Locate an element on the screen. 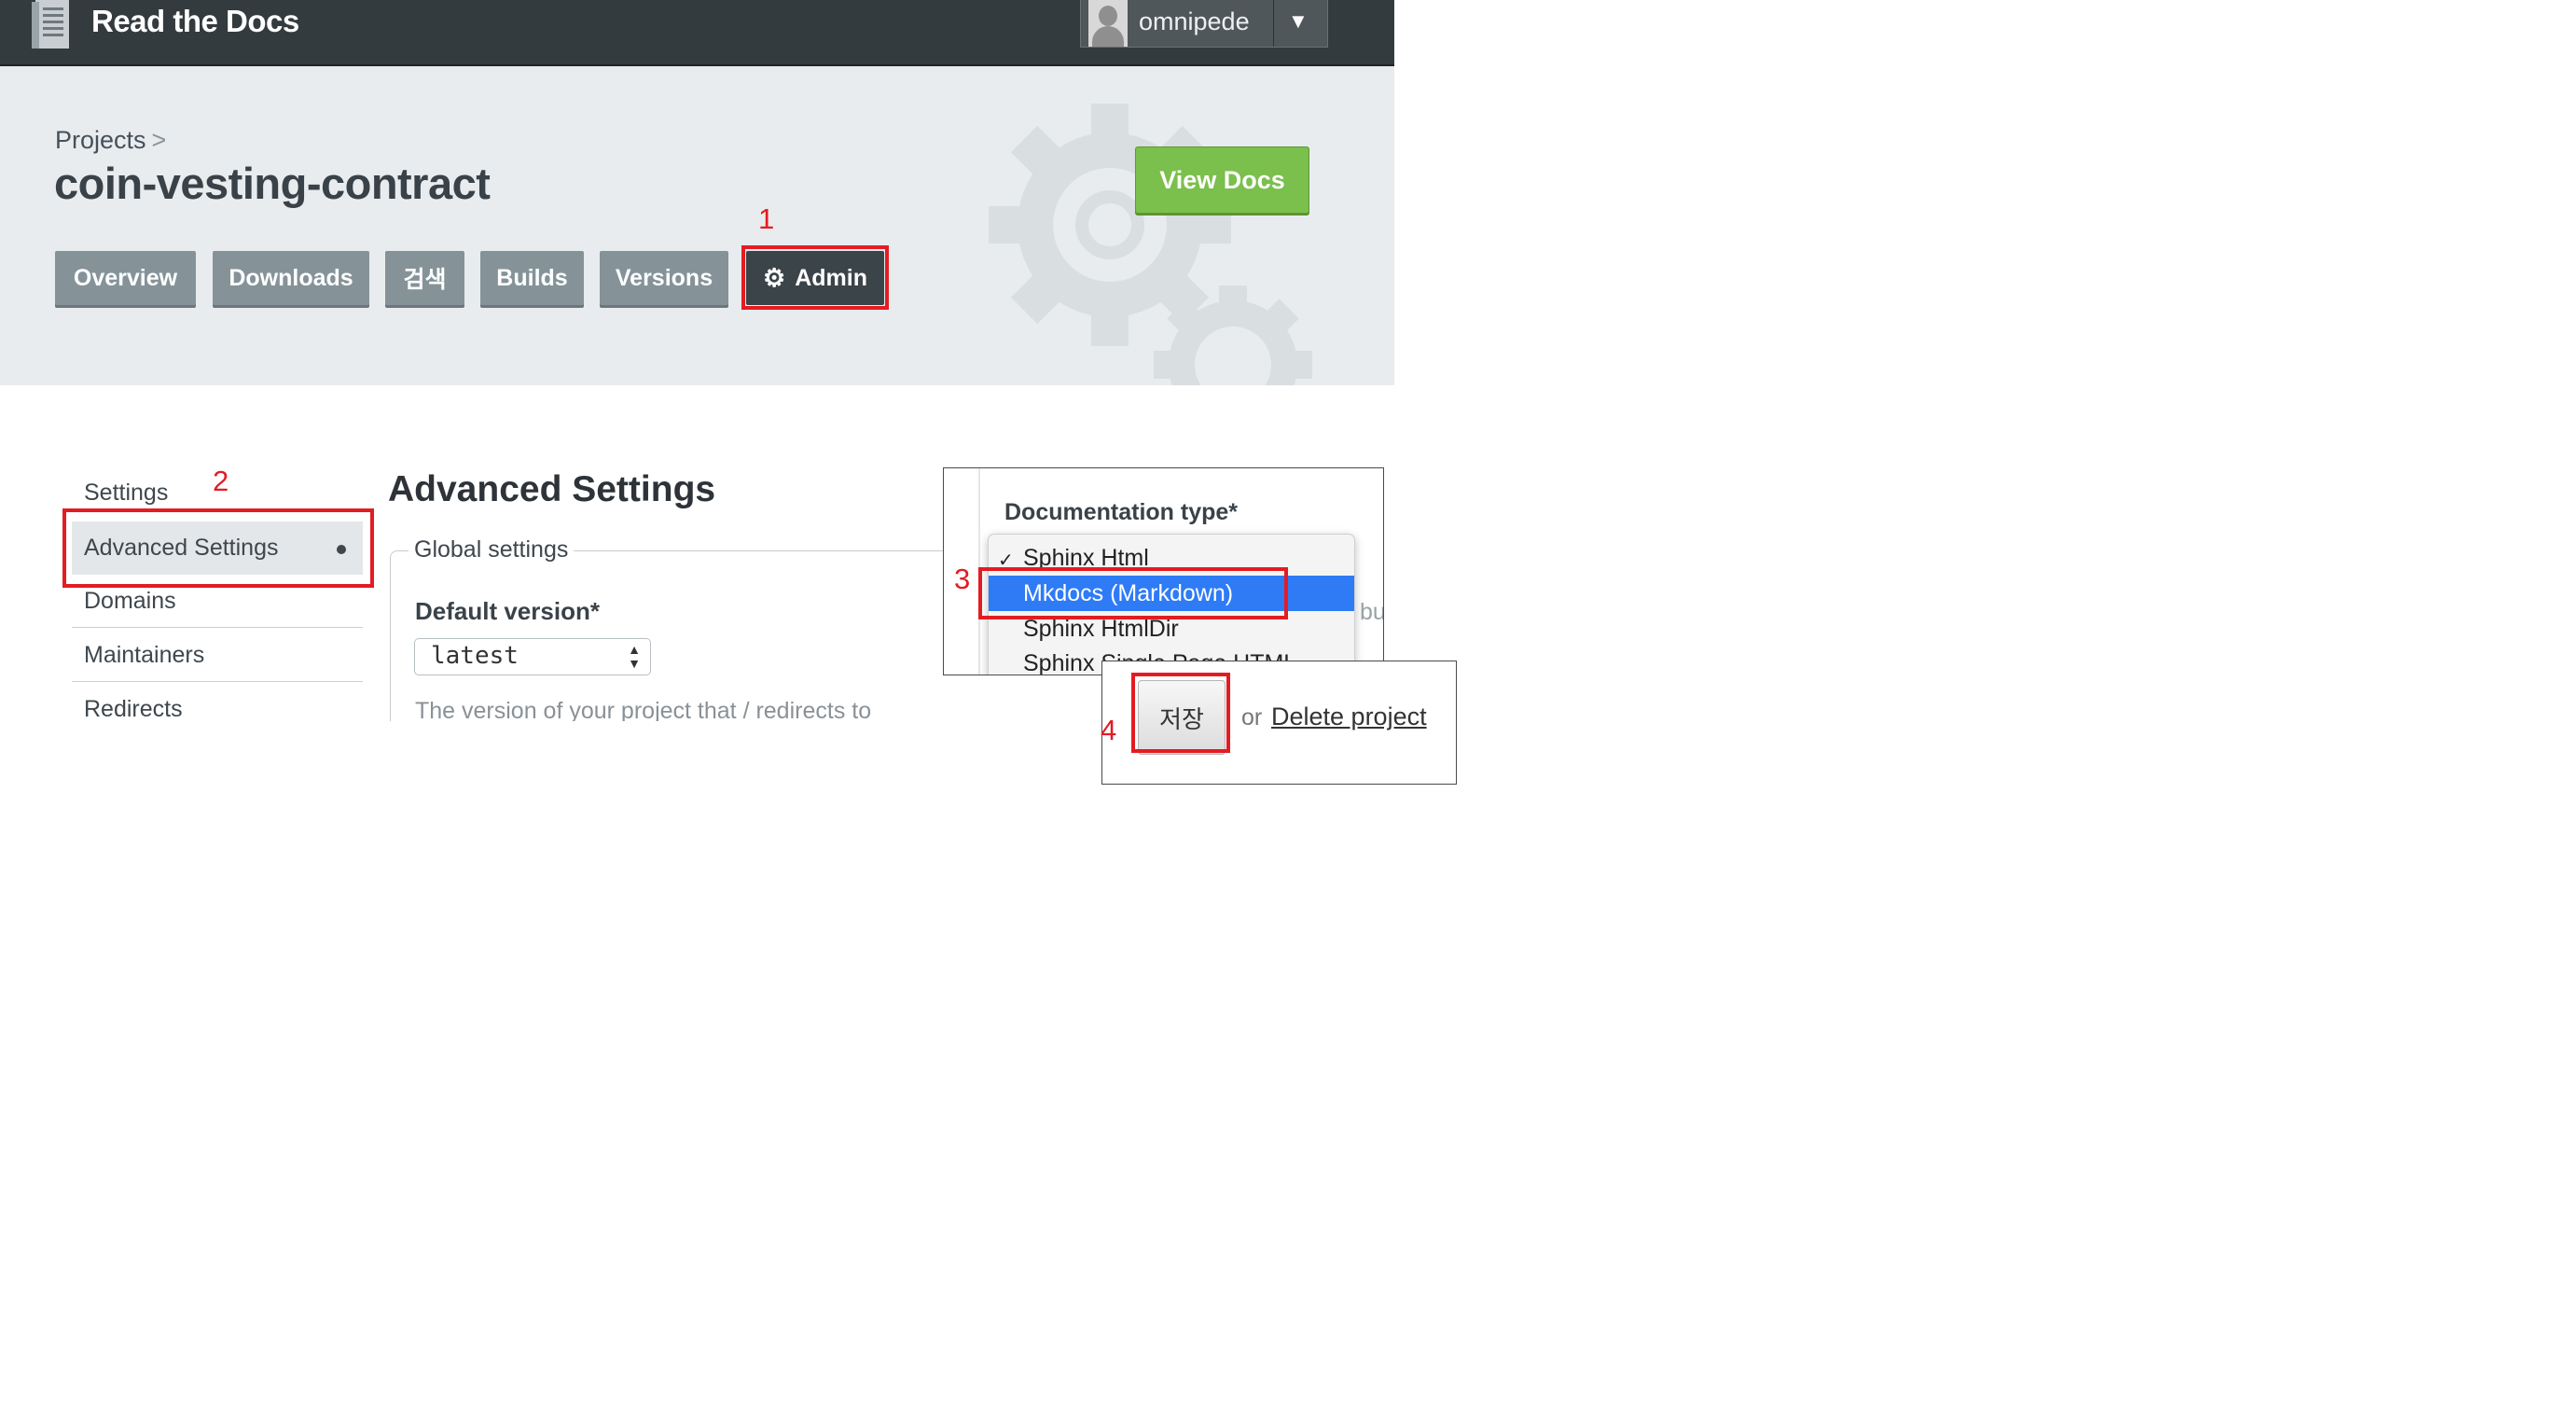 The width and height of the screenshot is (2576, 1405). page-heading: Advanced Settings is located at coordinates (552, 489).